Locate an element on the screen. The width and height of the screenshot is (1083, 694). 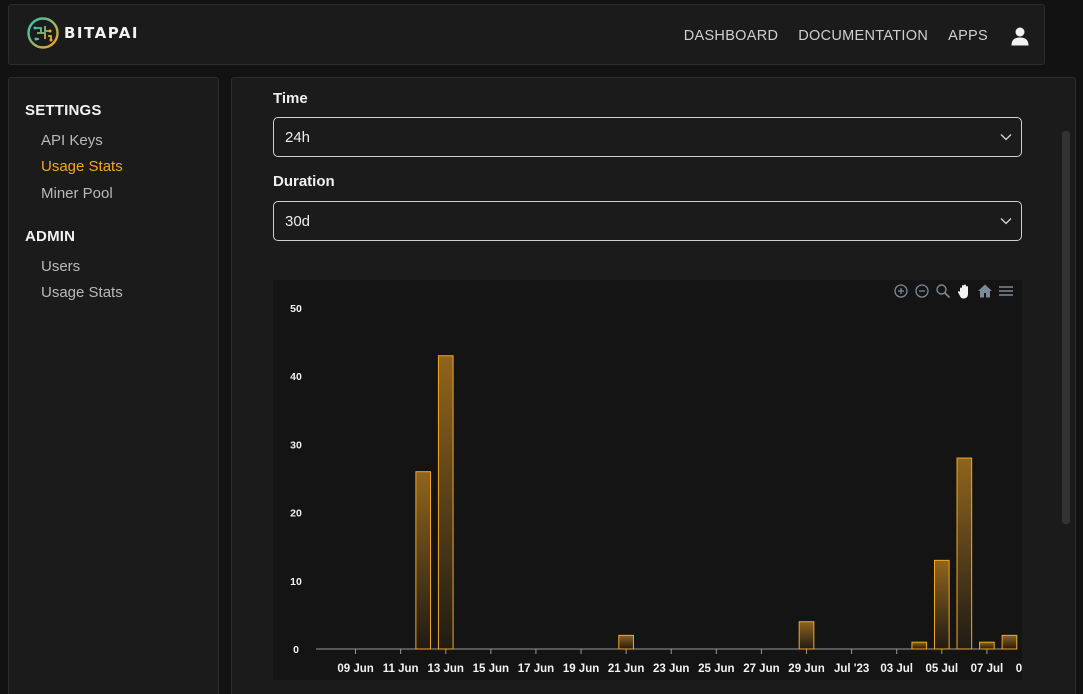
x-tick-label: 23 Jun is located at coordinates (671, 669).